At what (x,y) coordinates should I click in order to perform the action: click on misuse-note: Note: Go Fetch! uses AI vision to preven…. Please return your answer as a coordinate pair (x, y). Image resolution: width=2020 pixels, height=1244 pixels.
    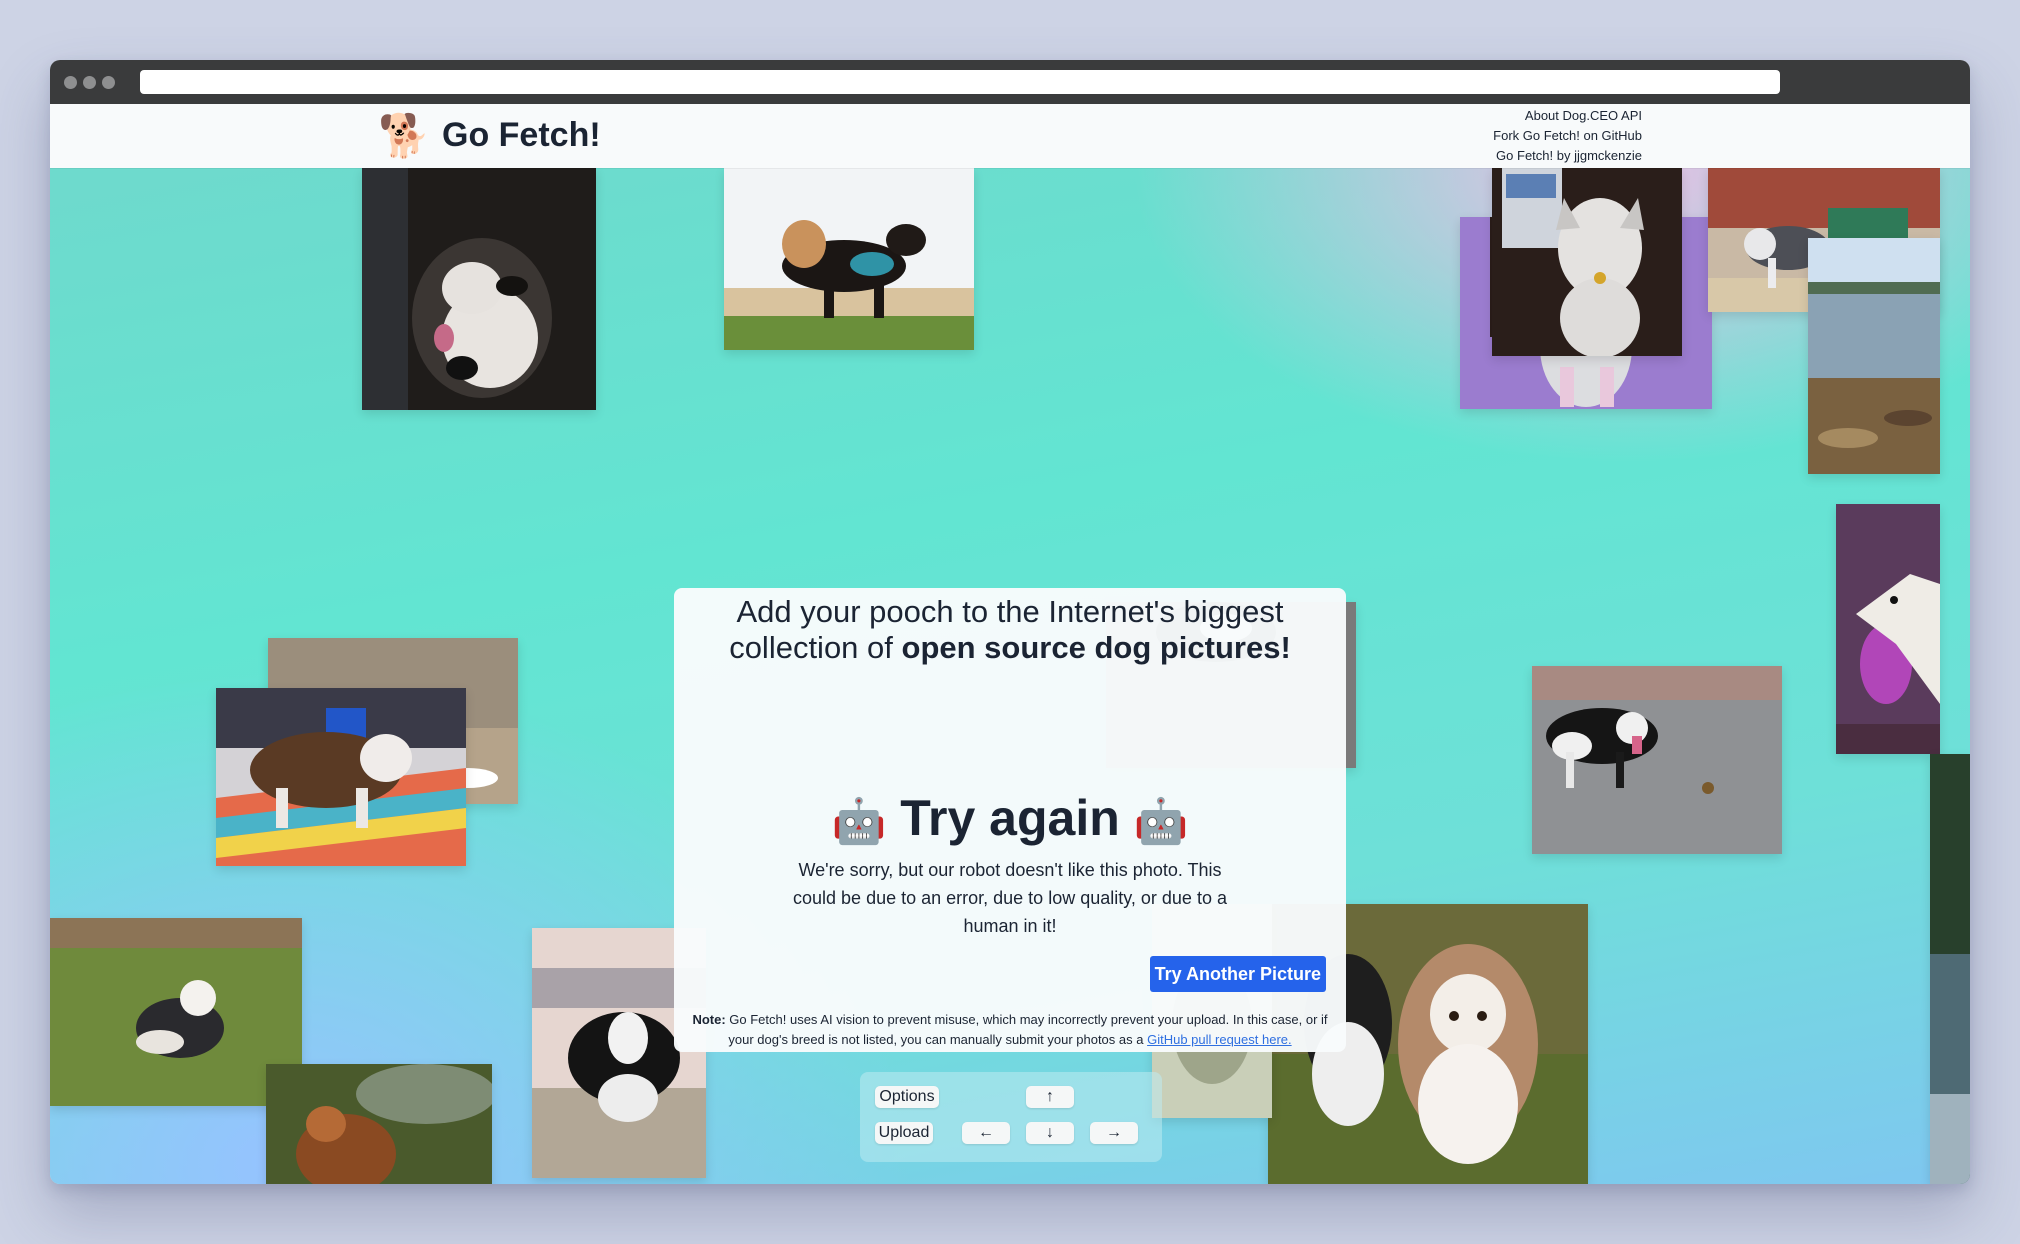
    Looking at the image, I should click on (1010, 1030).